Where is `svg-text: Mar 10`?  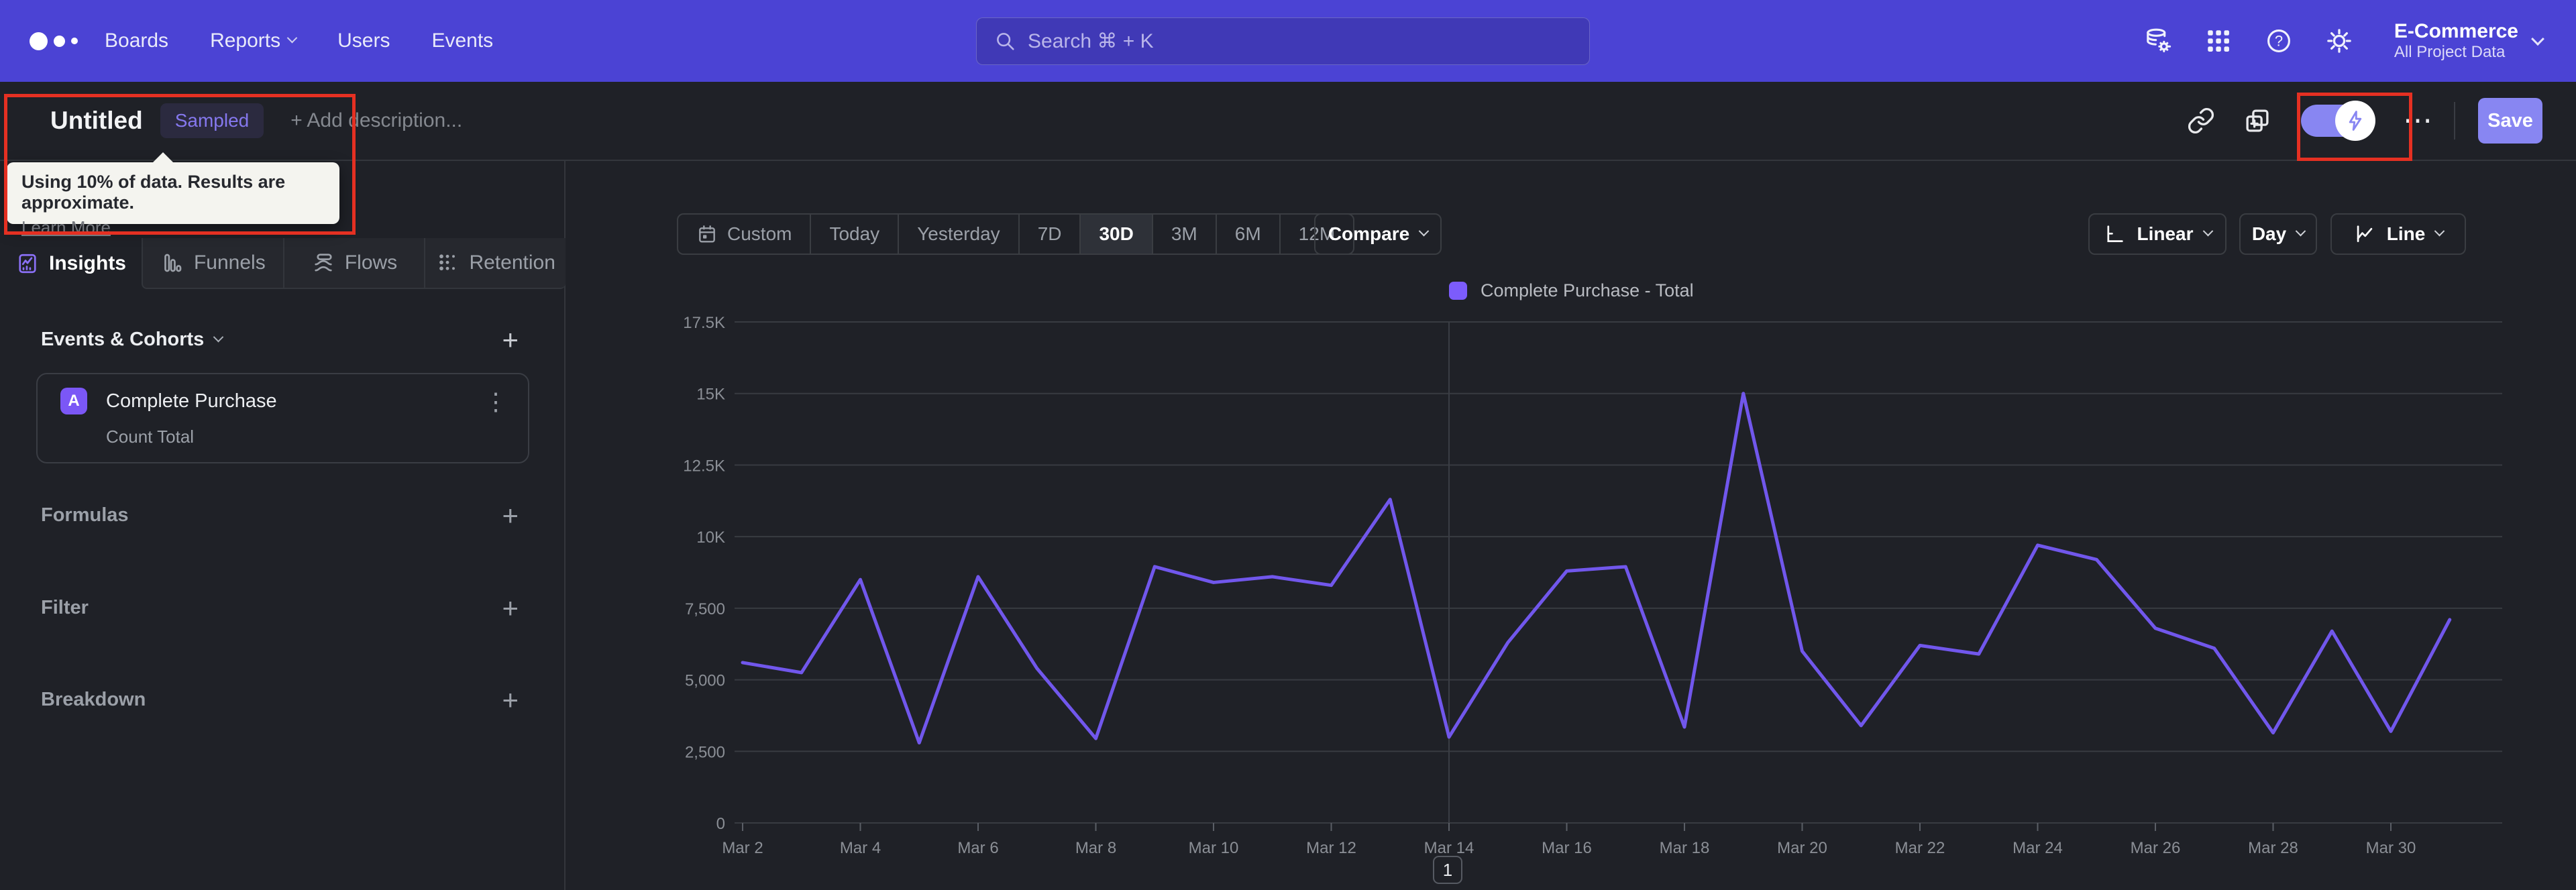 svg-text: Mar 10 is located at coordinates (1214, 848).